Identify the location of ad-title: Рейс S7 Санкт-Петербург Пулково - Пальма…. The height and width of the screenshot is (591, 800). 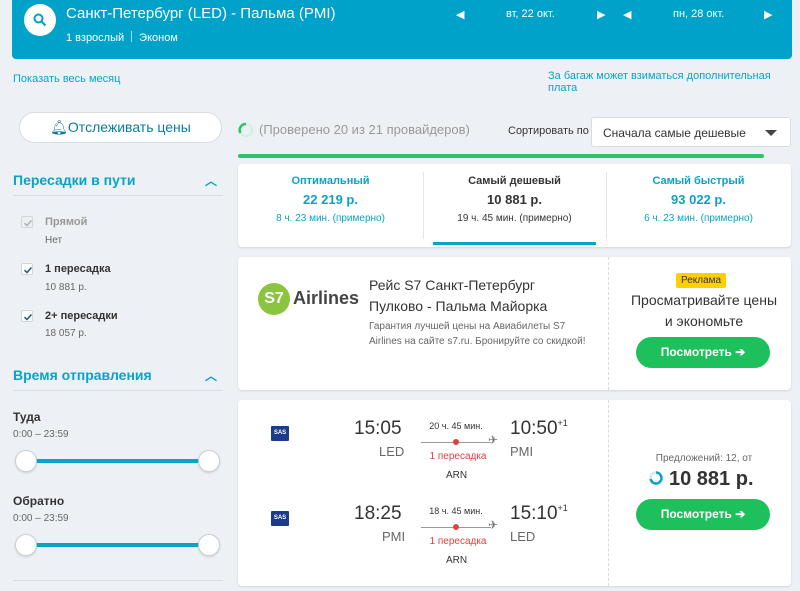
(479, 296).